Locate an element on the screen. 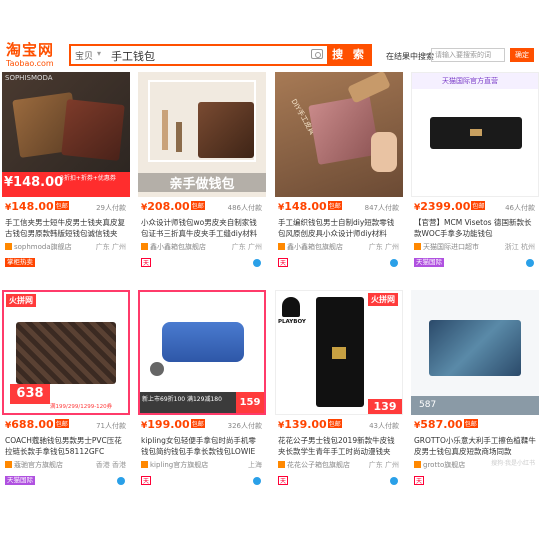  shop-name: 蔻驰官方旗舰店 is located at coordinates (34, 465).